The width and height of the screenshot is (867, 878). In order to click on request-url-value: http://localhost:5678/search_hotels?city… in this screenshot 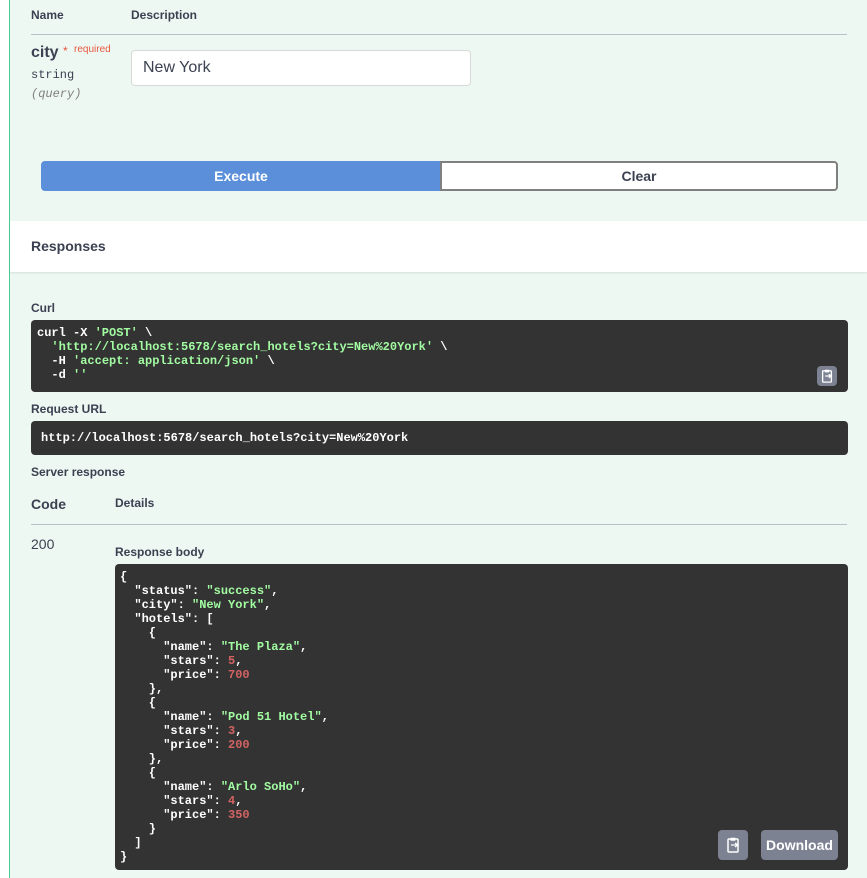, I will do `click(439, 438)`.